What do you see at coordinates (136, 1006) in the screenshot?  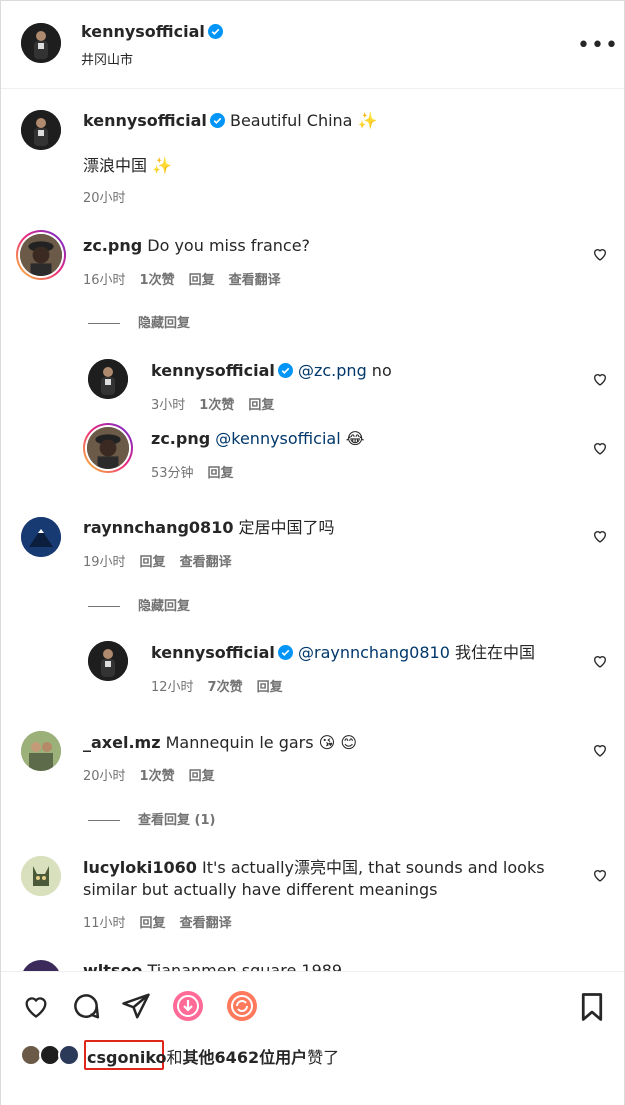 I see `send-icon` at bounding box center [136, 1006].